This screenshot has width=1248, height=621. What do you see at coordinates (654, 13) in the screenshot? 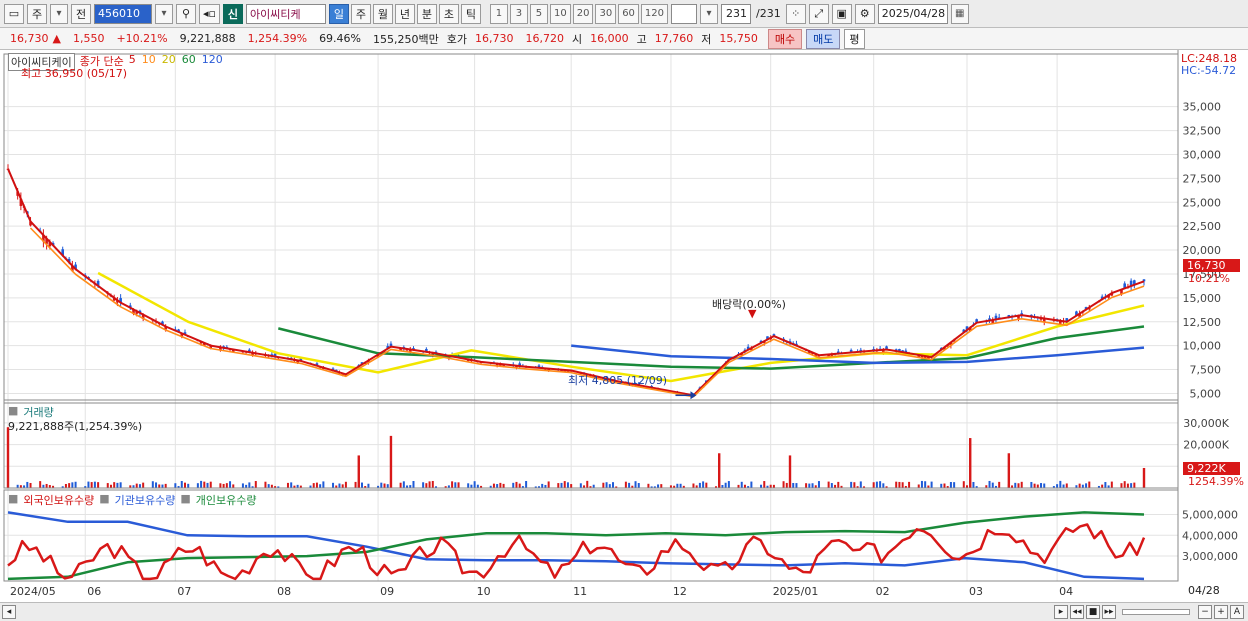
I see `interval-button: 120` at bounding box center [654, 13].